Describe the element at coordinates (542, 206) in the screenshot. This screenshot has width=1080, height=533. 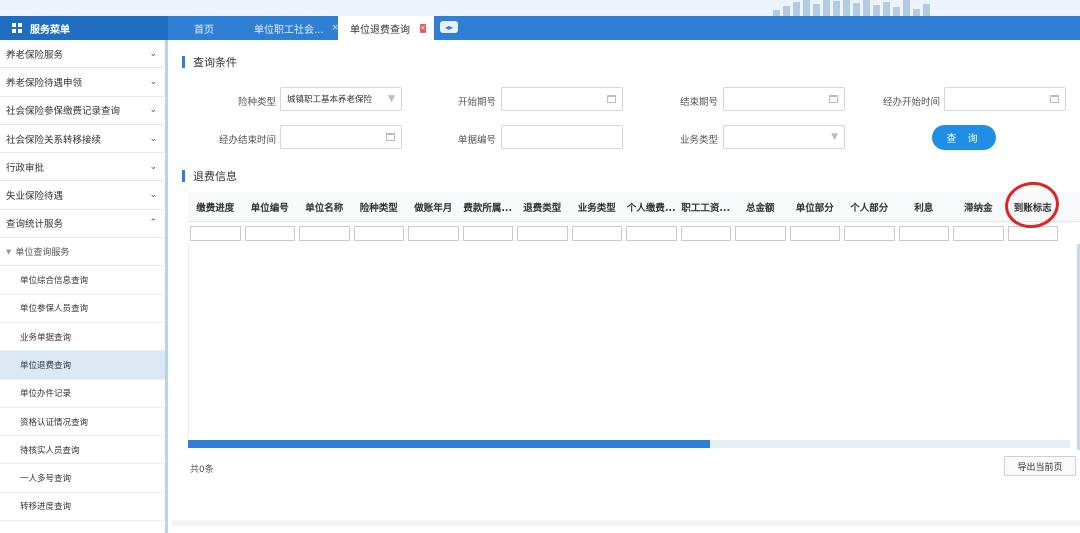
I see `column-header: 退费类型` at that location.